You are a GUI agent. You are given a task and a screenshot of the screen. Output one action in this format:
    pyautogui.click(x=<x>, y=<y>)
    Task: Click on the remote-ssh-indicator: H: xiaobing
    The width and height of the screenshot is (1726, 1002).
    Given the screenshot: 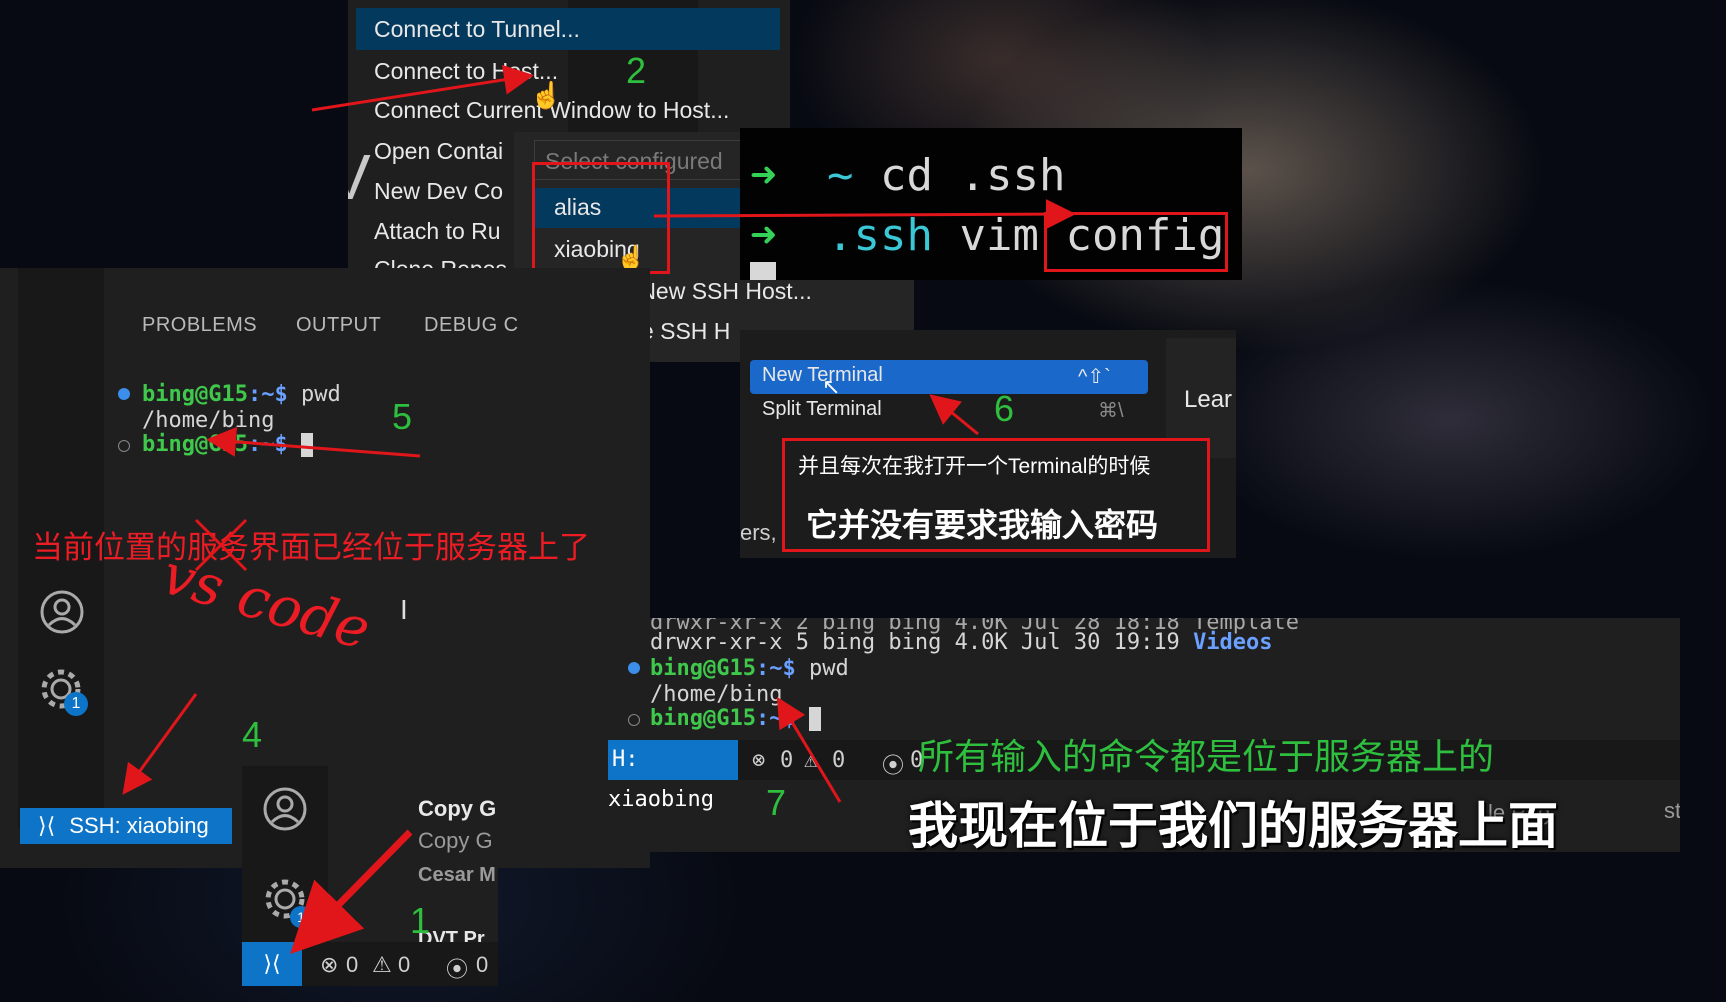 What is the action you would take?
    pyautogui.click(x=673, y=776)
    